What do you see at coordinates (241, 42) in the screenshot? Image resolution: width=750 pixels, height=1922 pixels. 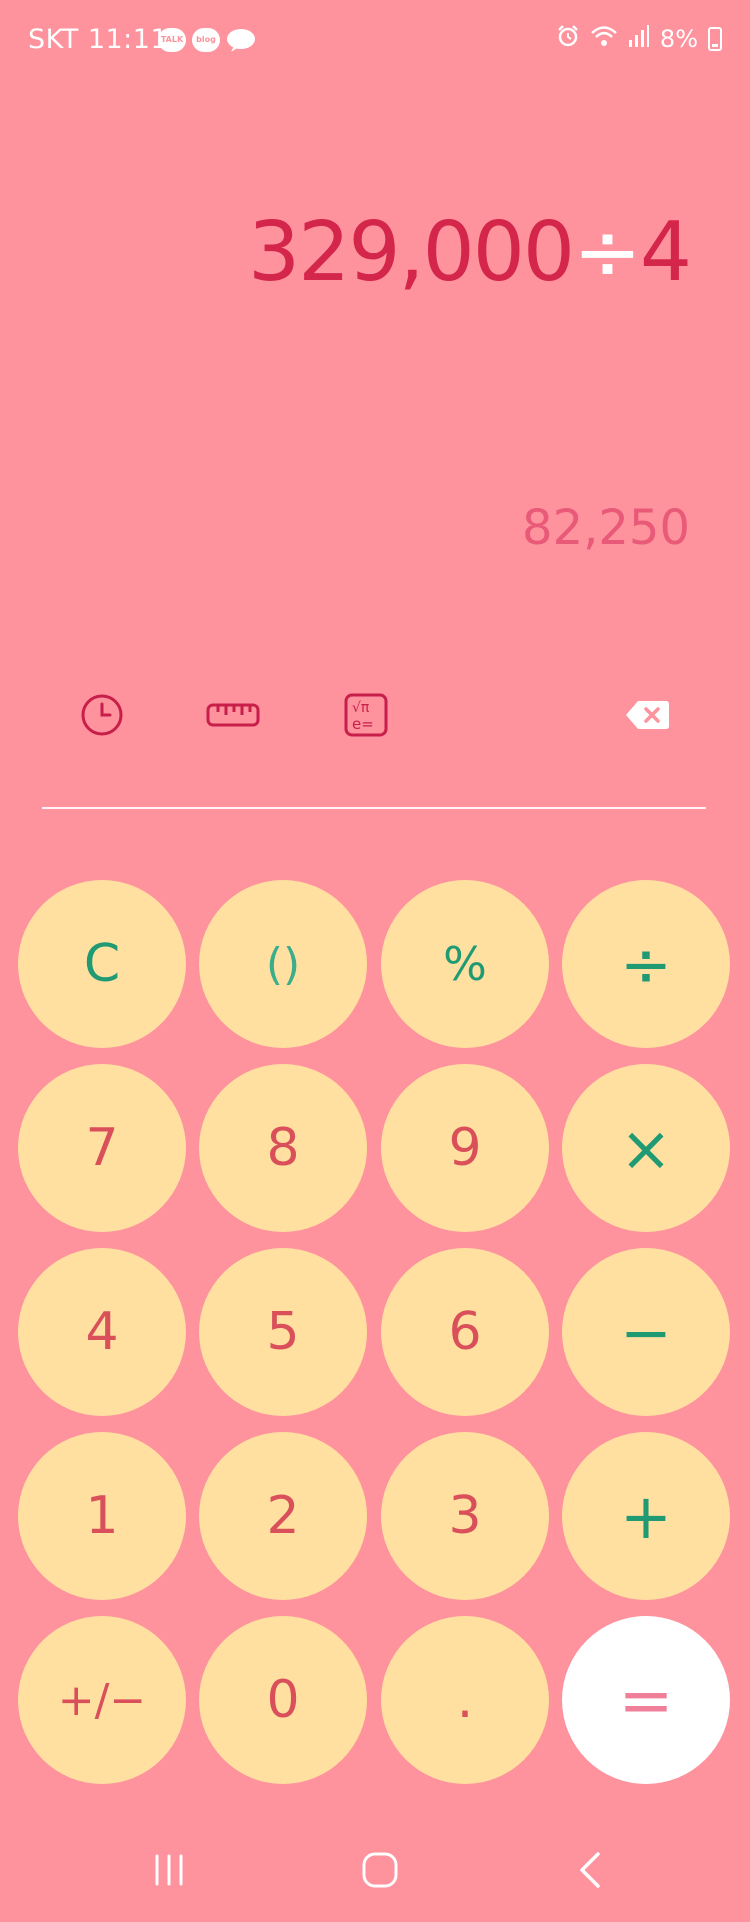 I see `chat-notification-icon` at bounding box center [241, 42].